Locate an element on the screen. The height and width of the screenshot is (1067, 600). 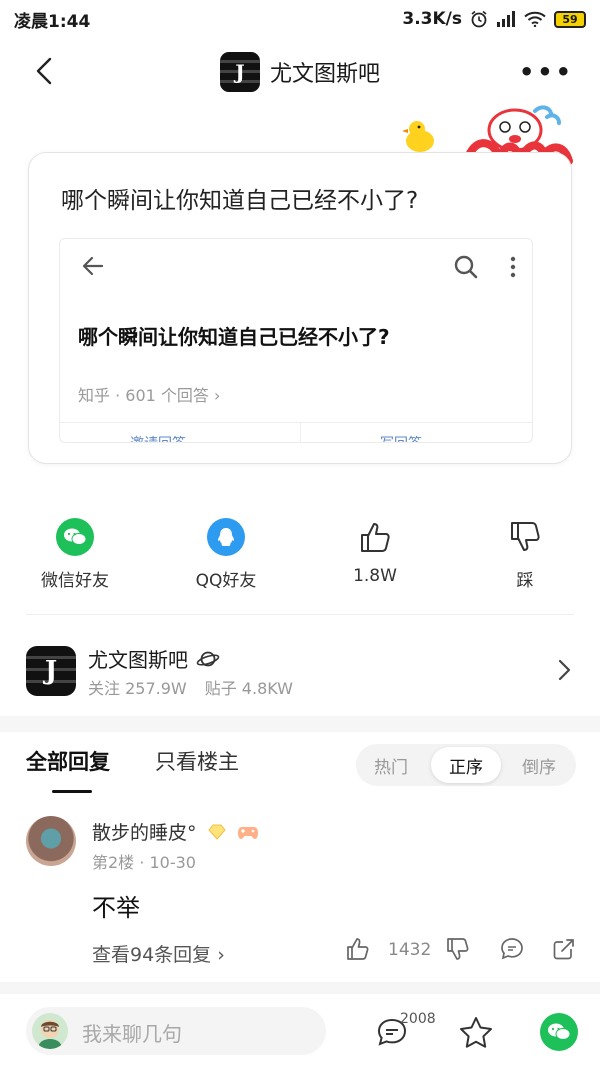
active-tab-indicator is located at coordinates (72, 791).